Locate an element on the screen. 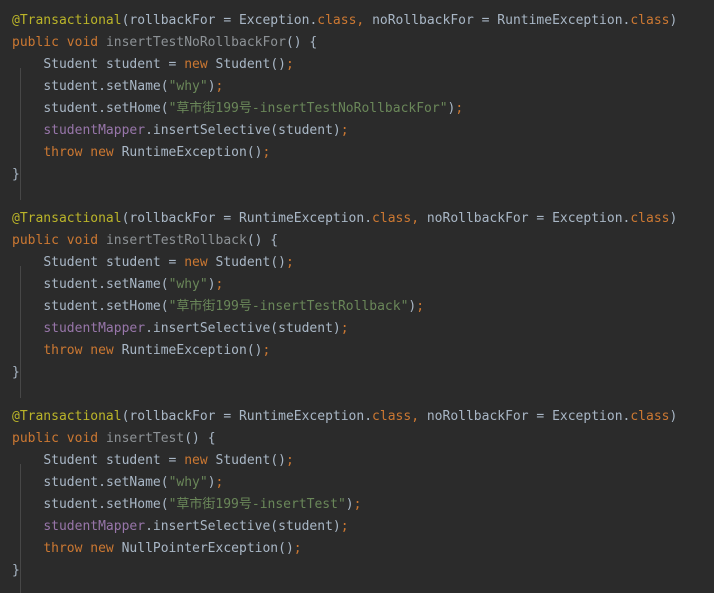 This screenshot has height=593, width=714. code-line: throw new NullPointerException(); is located at coordinates (357, 549).